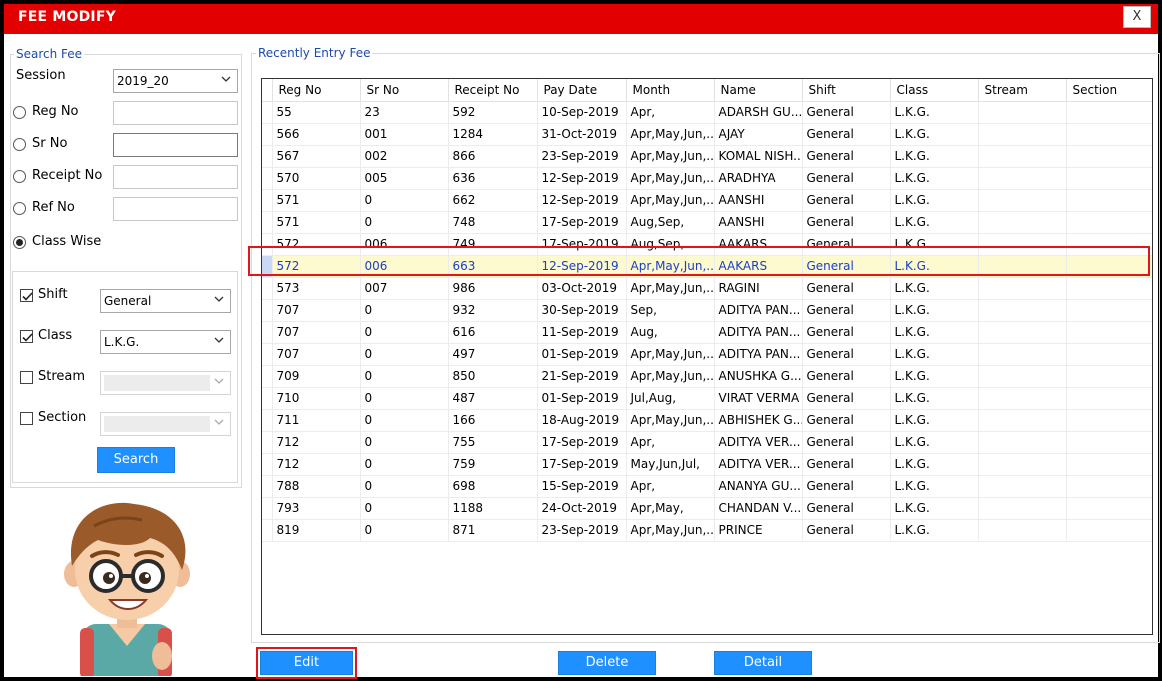 The image size is (1162, 681). What do you see at coordinates (19, 144) in the screenshot?
I see `radio-sr-no` at bounding box center [19, 144].